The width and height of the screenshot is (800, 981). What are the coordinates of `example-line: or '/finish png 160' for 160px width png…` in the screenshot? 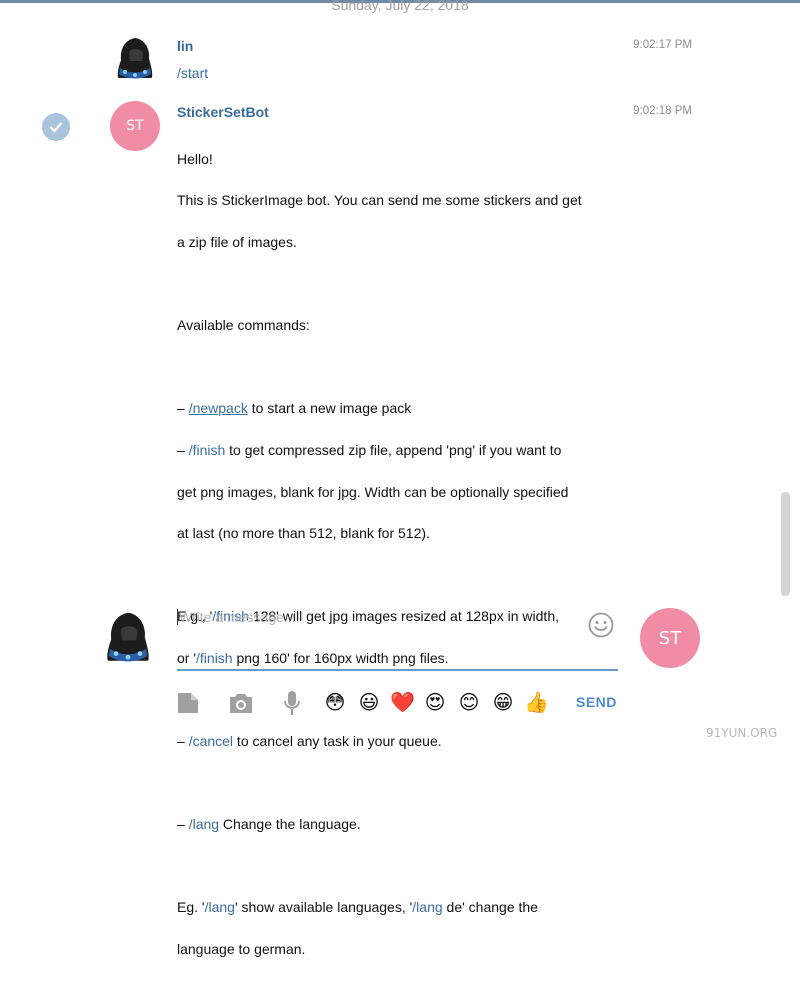 It's located at (313, 657).